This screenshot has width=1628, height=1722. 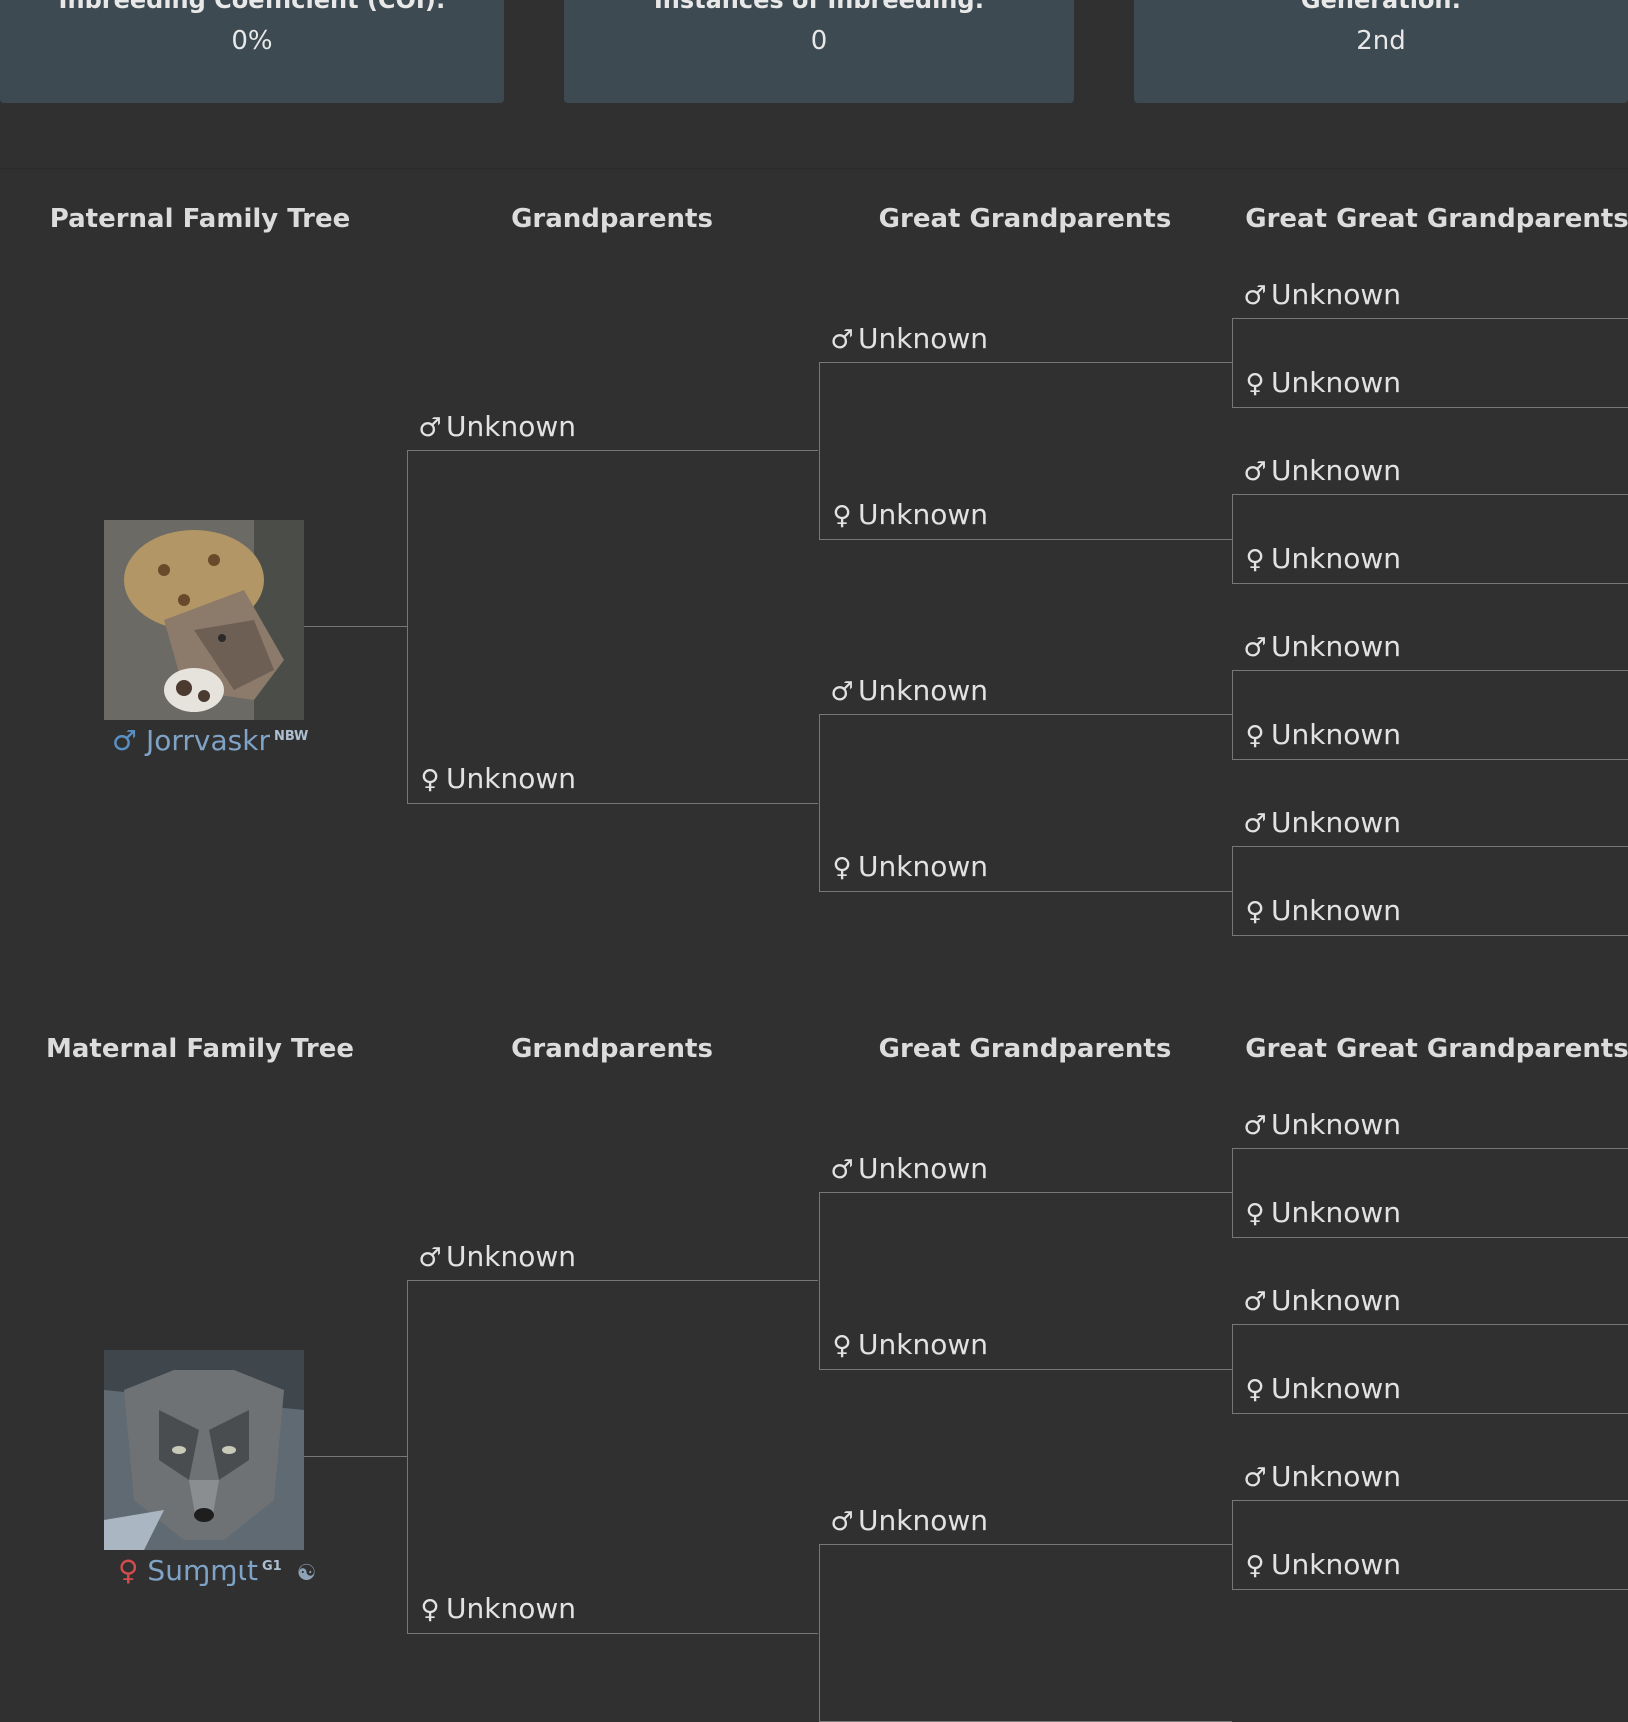 What do you see at coordinates (200, 219) in the screenshot?
I see `paternal-tree-title: Paternal Family Tree` at bounding box center [200, 219].